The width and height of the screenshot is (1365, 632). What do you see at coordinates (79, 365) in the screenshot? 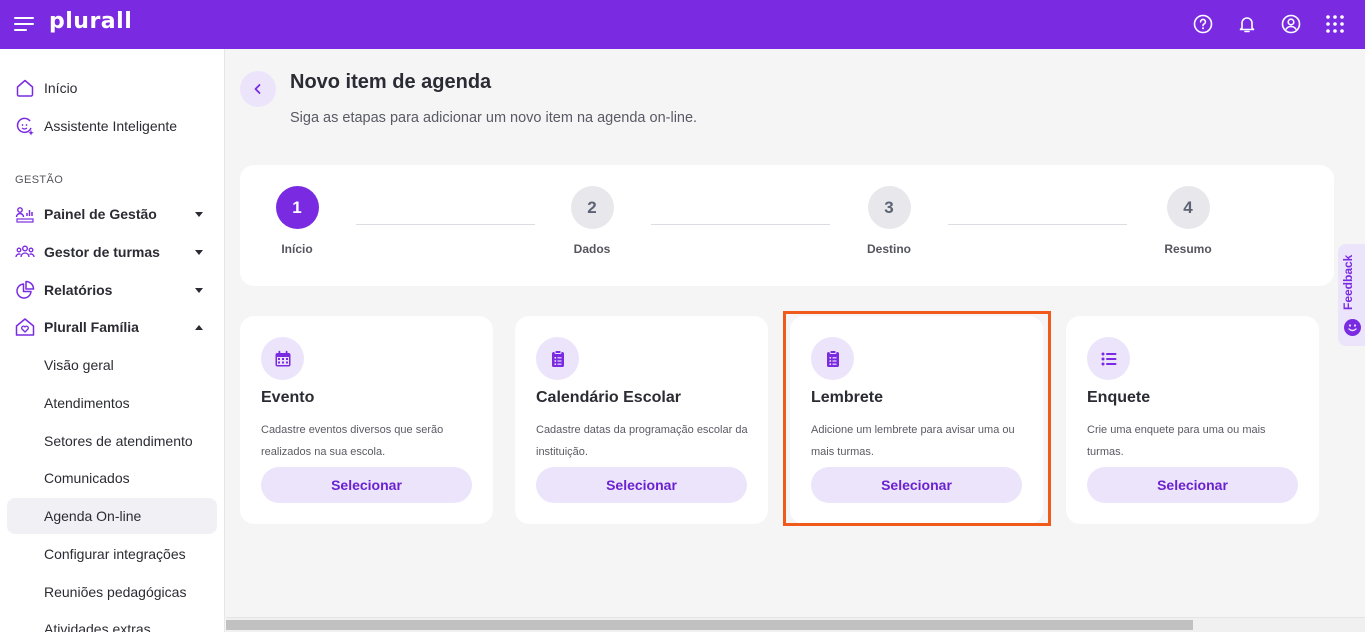
I see `sidebar-item-label: Visão geral` at bounding box center [79, 365].